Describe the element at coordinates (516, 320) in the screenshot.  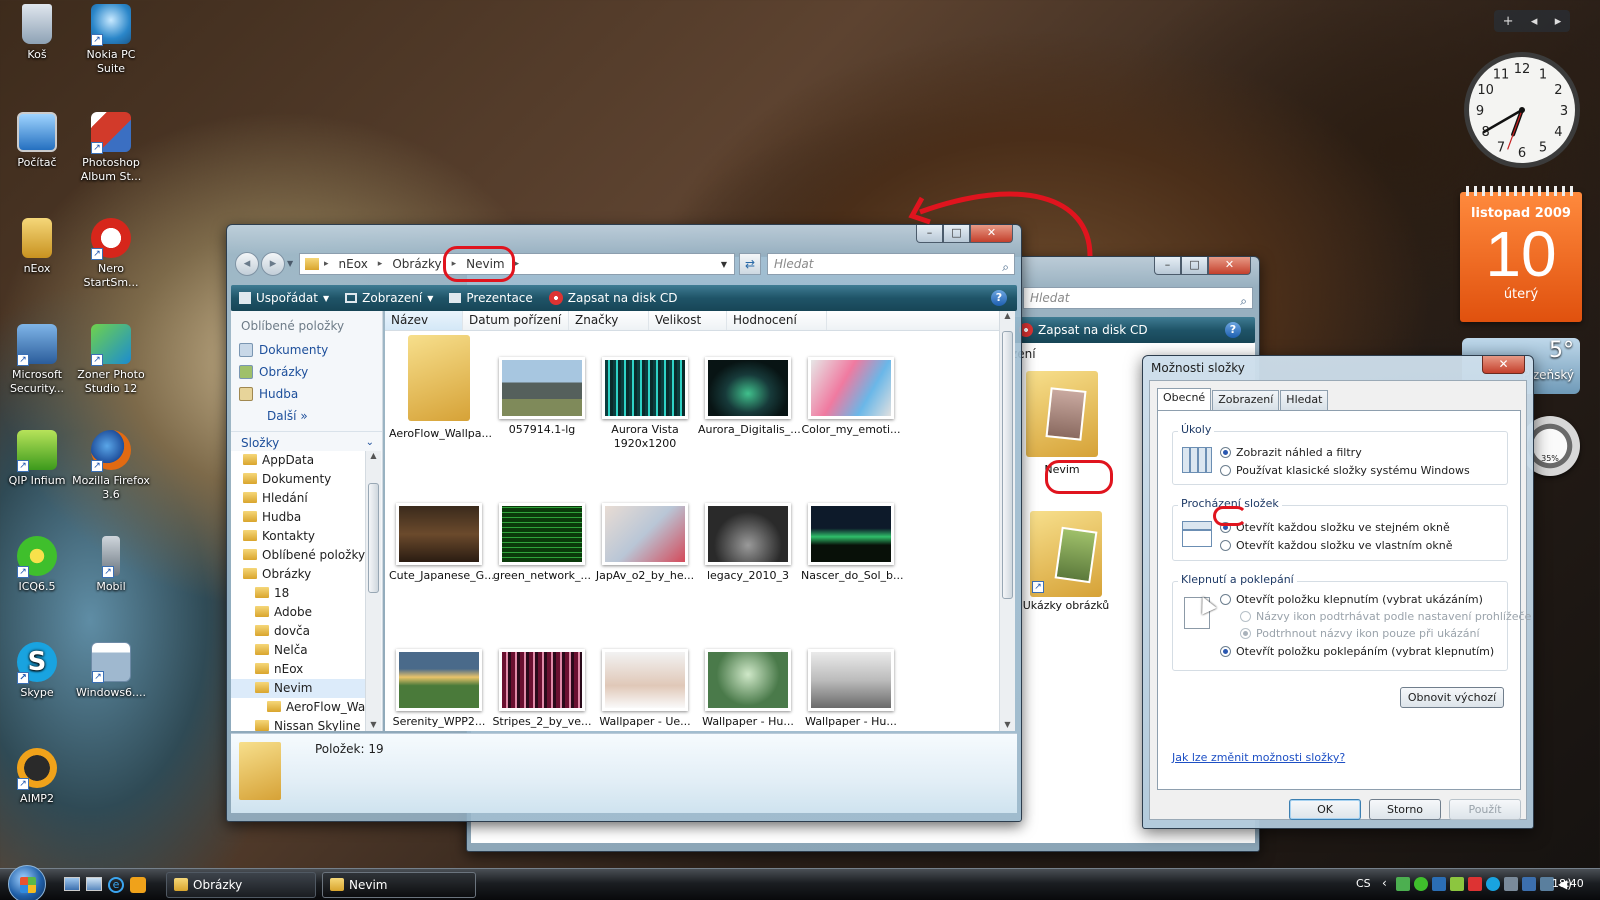
I see `column-header: Datum pořízení` at that location.